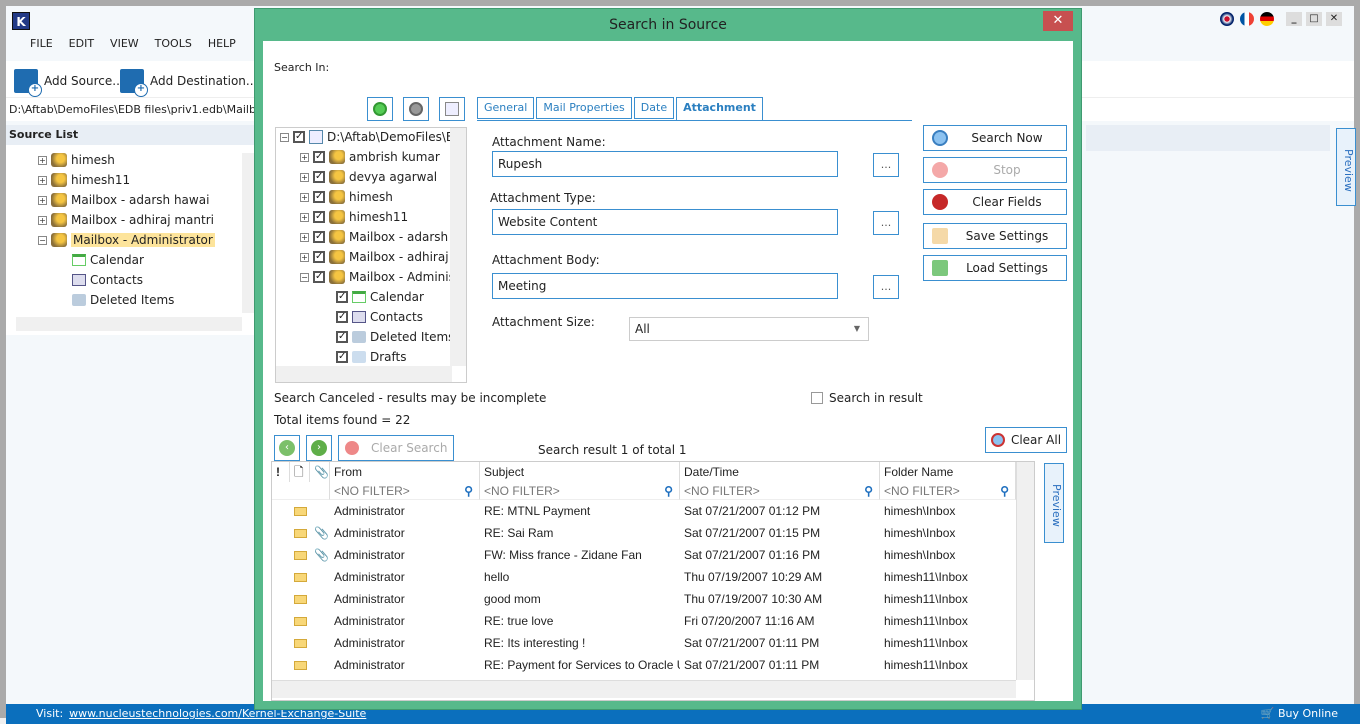  I want to click on col-importance: !, so click(281, 472).